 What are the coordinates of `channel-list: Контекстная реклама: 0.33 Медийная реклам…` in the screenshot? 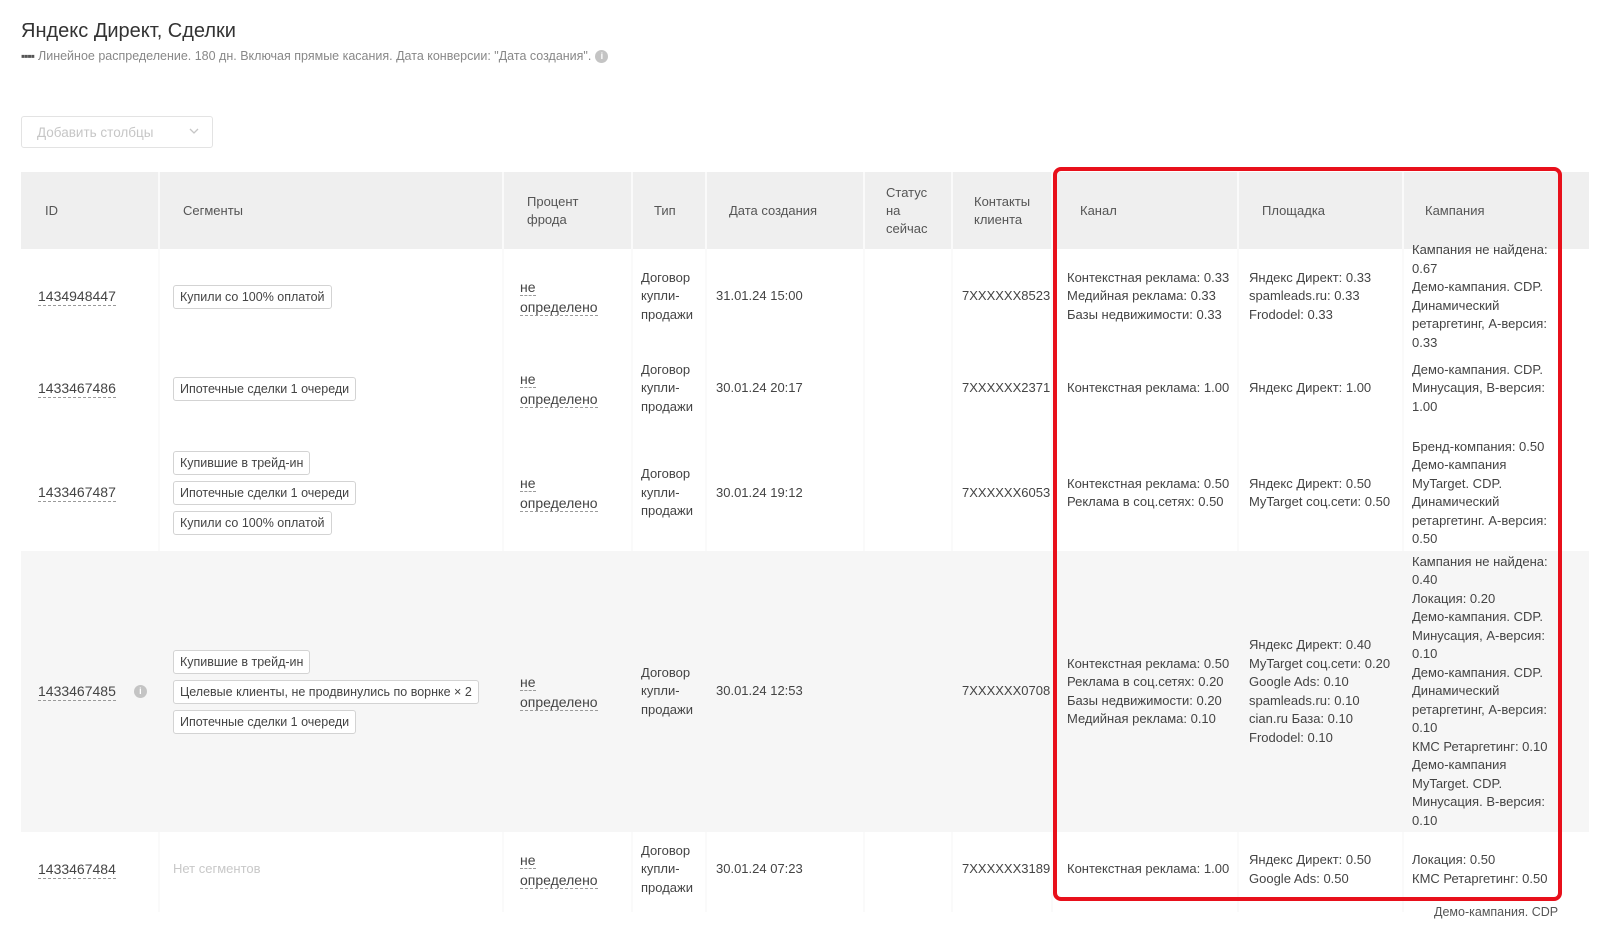 It's located at (1148, 297).